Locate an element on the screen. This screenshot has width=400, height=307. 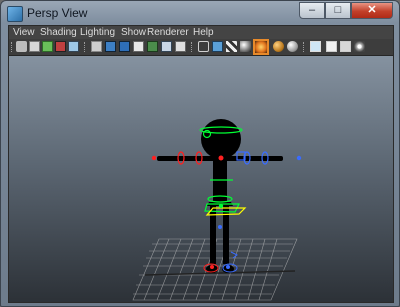
left-ankle-joint is located at coordinates (212, 267).